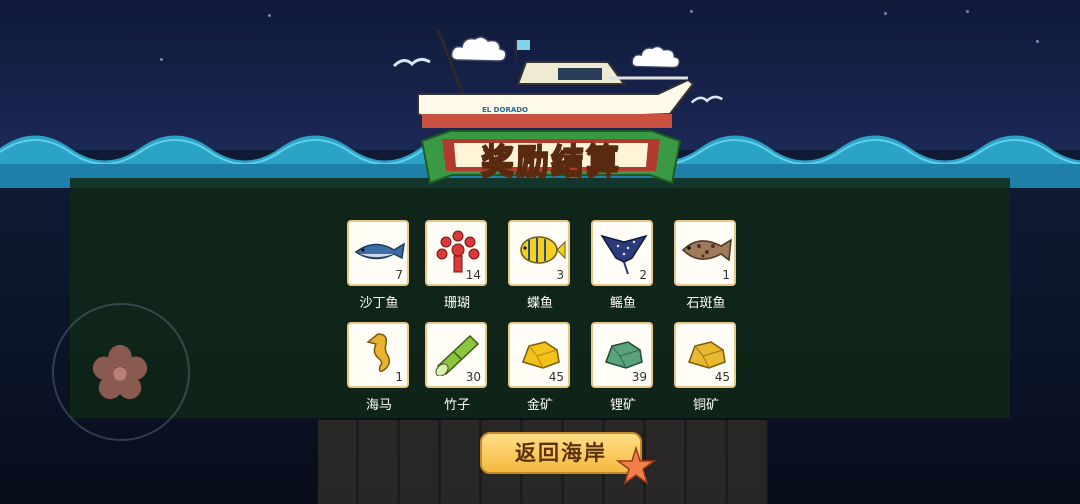  What do you see at coordinates (622, 253) in the screenshot?
I see `reward-card: 2` at bounding box center [622, 253].